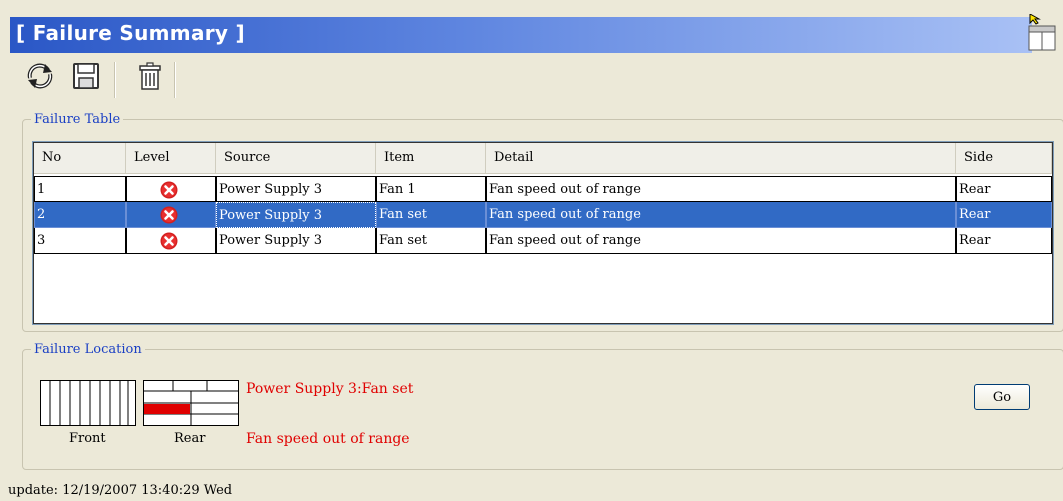 This screenshot has width=1063, height=501. I want to click on cell-no: 2, so click(80, 215).